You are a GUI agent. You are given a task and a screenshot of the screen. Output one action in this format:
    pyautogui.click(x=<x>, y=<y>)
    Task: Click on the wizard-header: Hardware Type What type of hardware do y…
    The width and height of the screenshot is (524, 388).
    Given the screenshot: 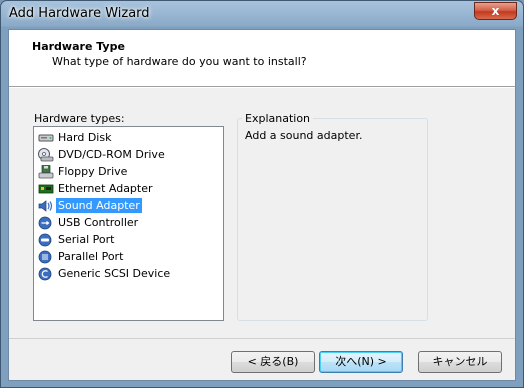 What is the action you would take?
    pyautogui.click(x=262, y=58)
    